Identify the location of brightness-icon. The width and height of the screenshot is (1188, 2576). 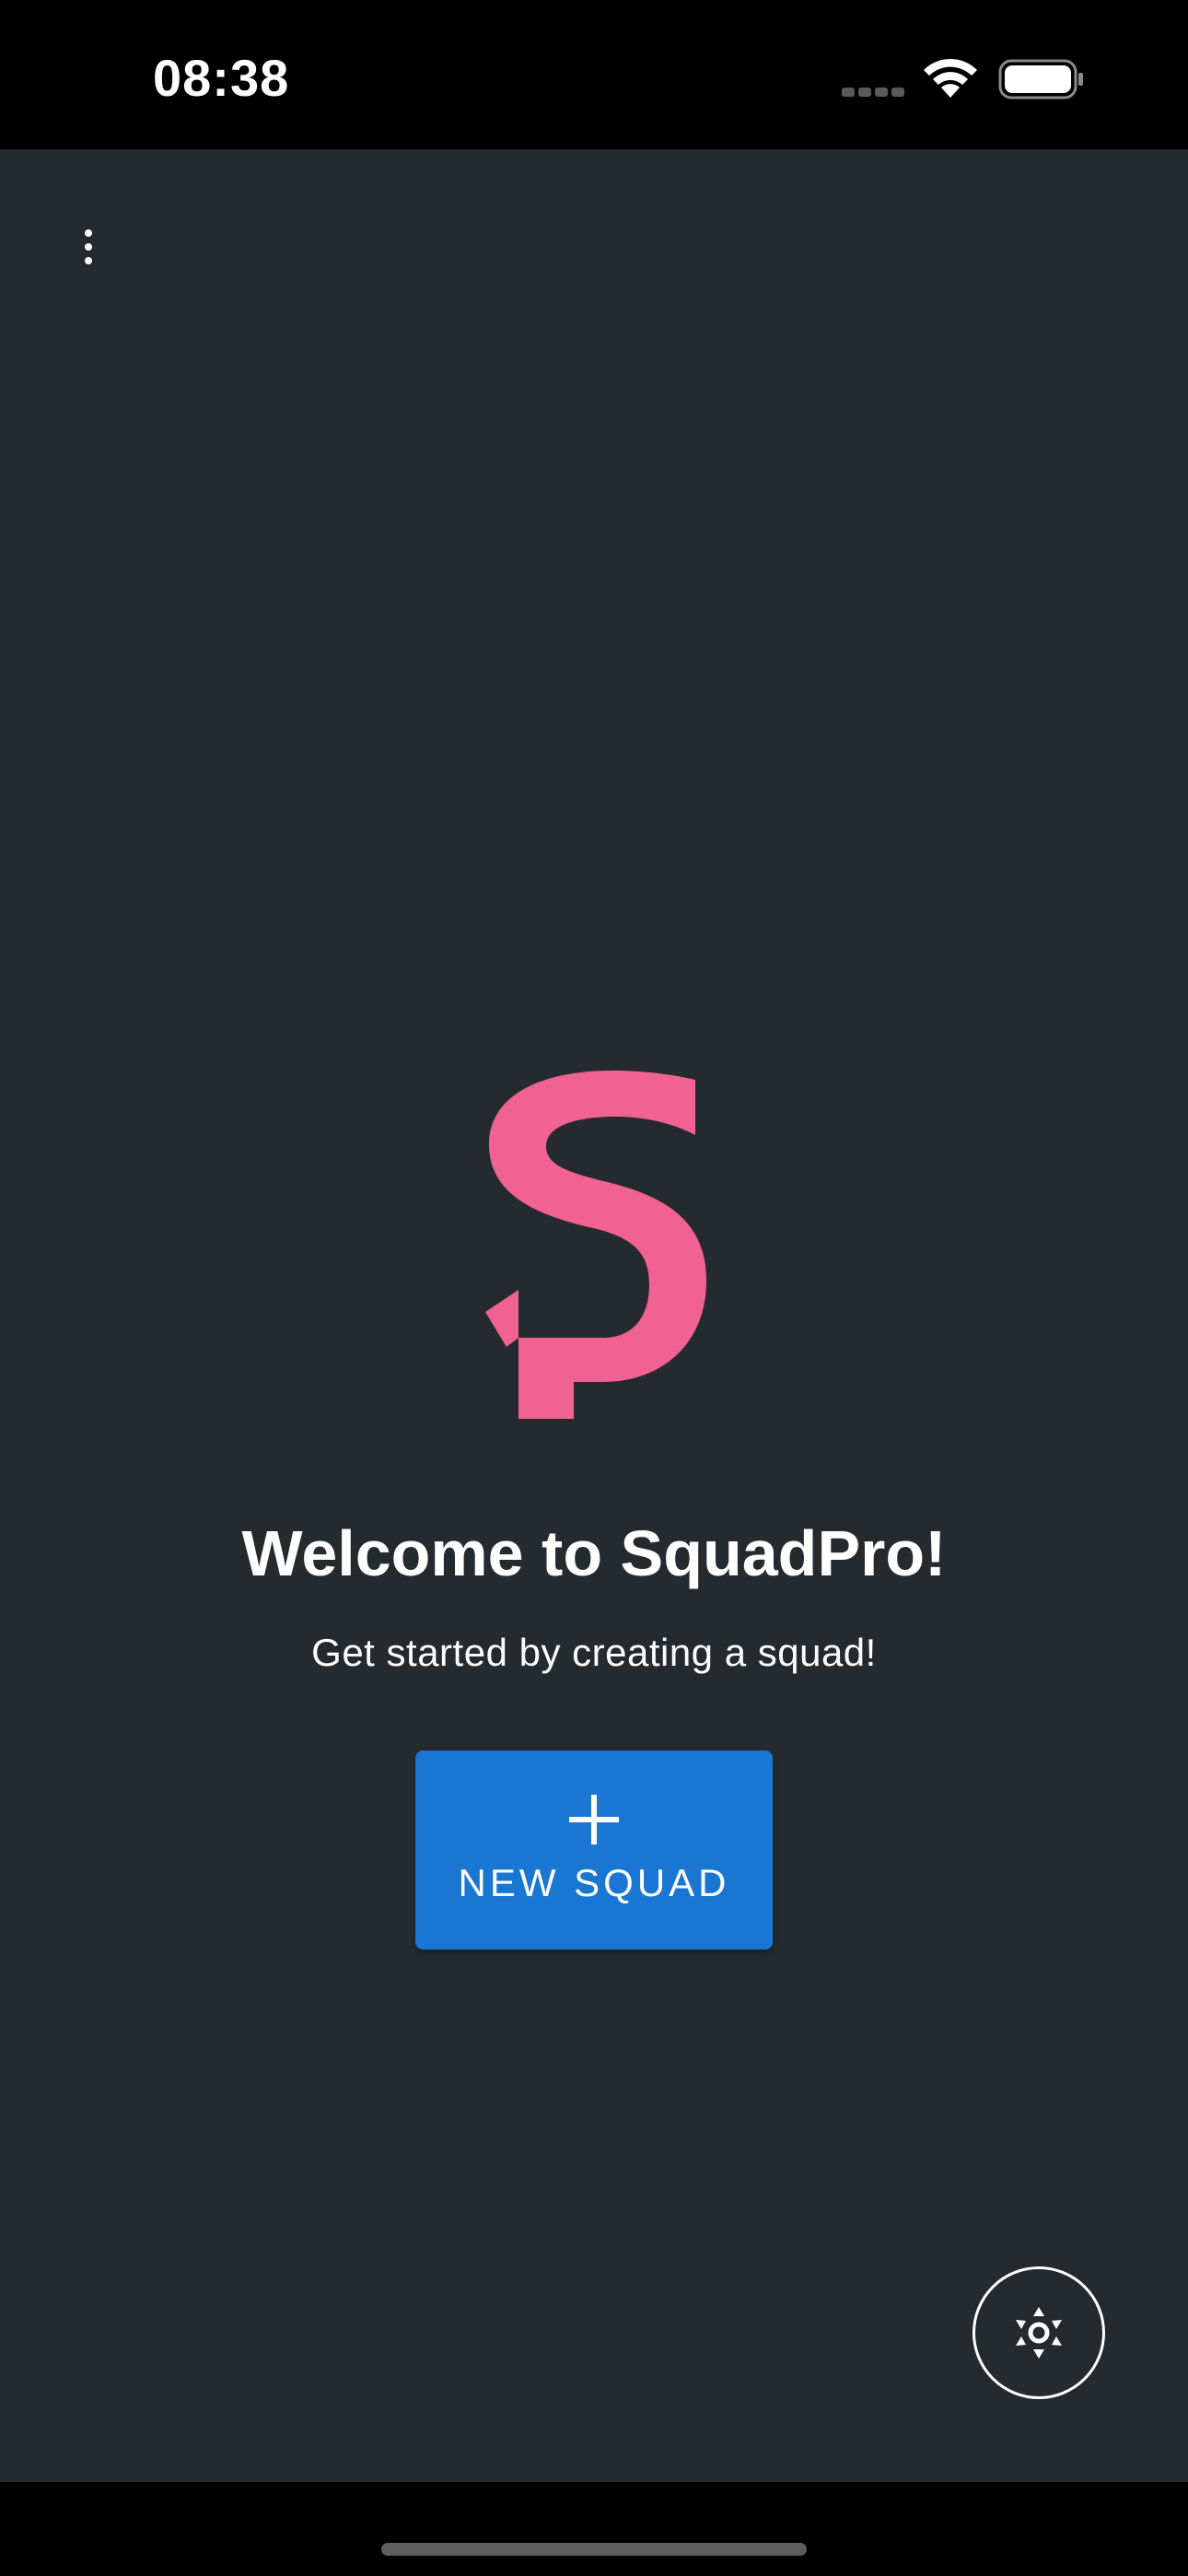
(1039, 2333).